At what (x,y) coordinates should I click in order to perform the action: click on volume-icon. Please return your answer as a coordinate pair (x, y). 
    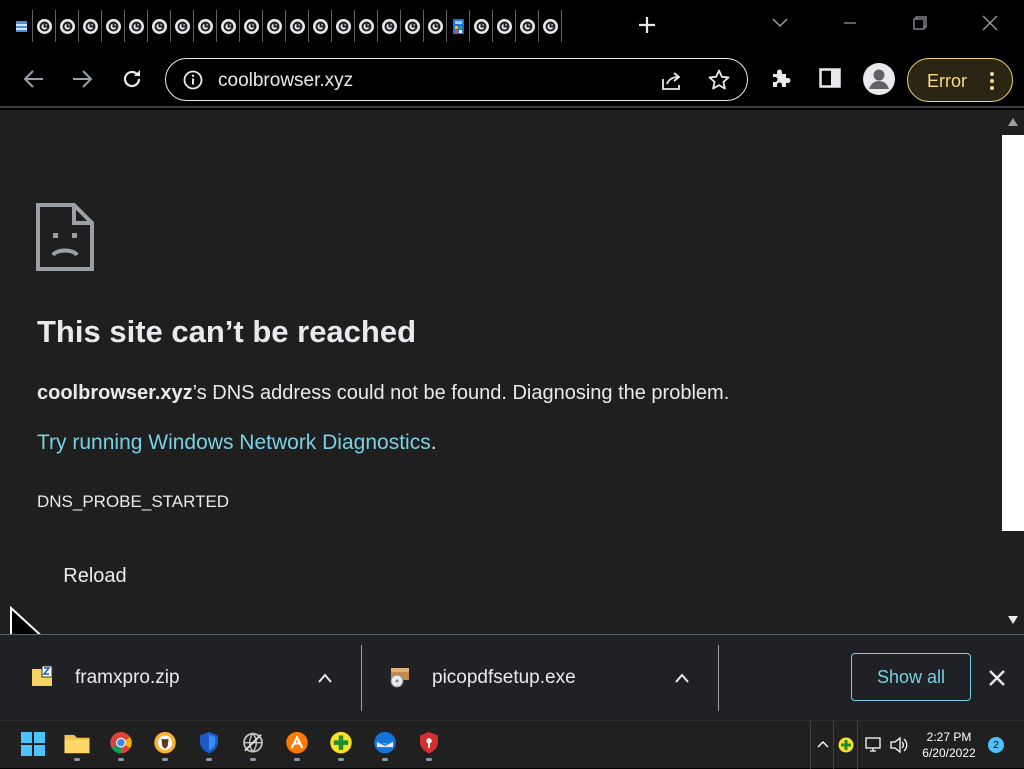
    Looking at the image, I should click on (899, 745).